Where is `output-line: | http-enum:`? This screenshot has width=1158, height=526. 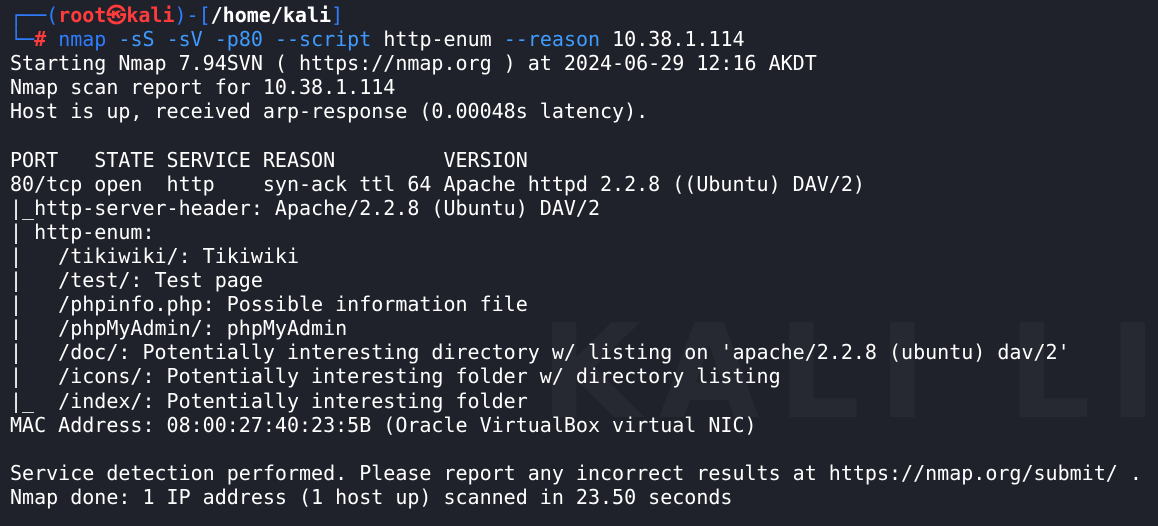
output-line: | http-enum: is located at coordinates (88, 231).